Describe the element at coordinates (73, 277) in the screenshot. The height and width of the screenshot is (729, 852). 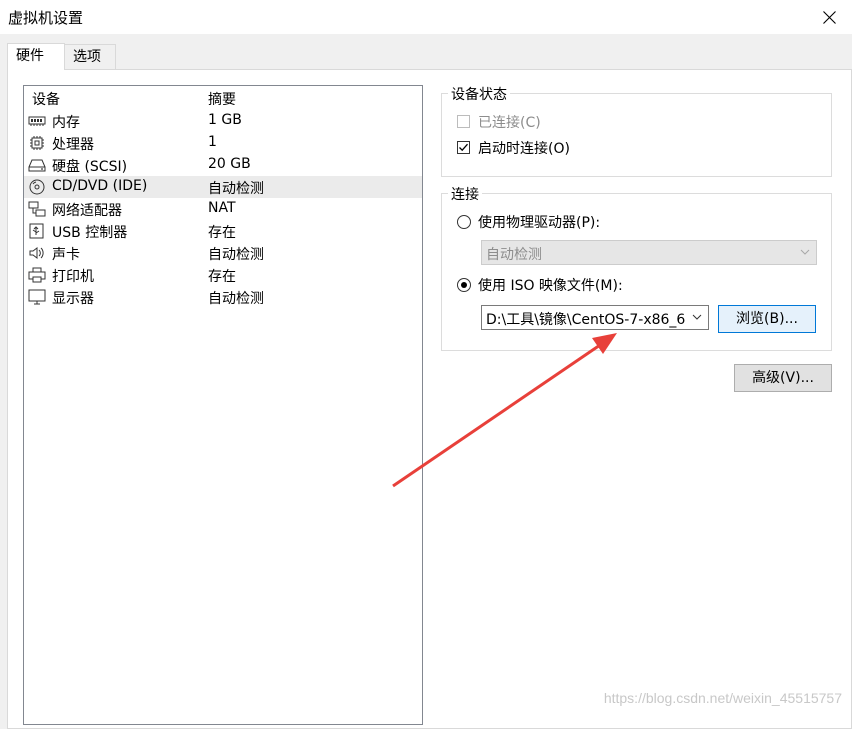
I see `device-name: 打印机` at that location.